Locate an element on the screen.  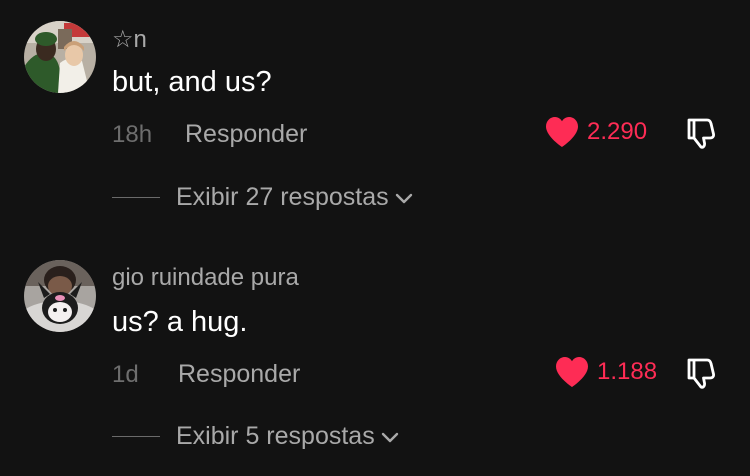
comment-username: ☆n is located at coordinates (129, 39).